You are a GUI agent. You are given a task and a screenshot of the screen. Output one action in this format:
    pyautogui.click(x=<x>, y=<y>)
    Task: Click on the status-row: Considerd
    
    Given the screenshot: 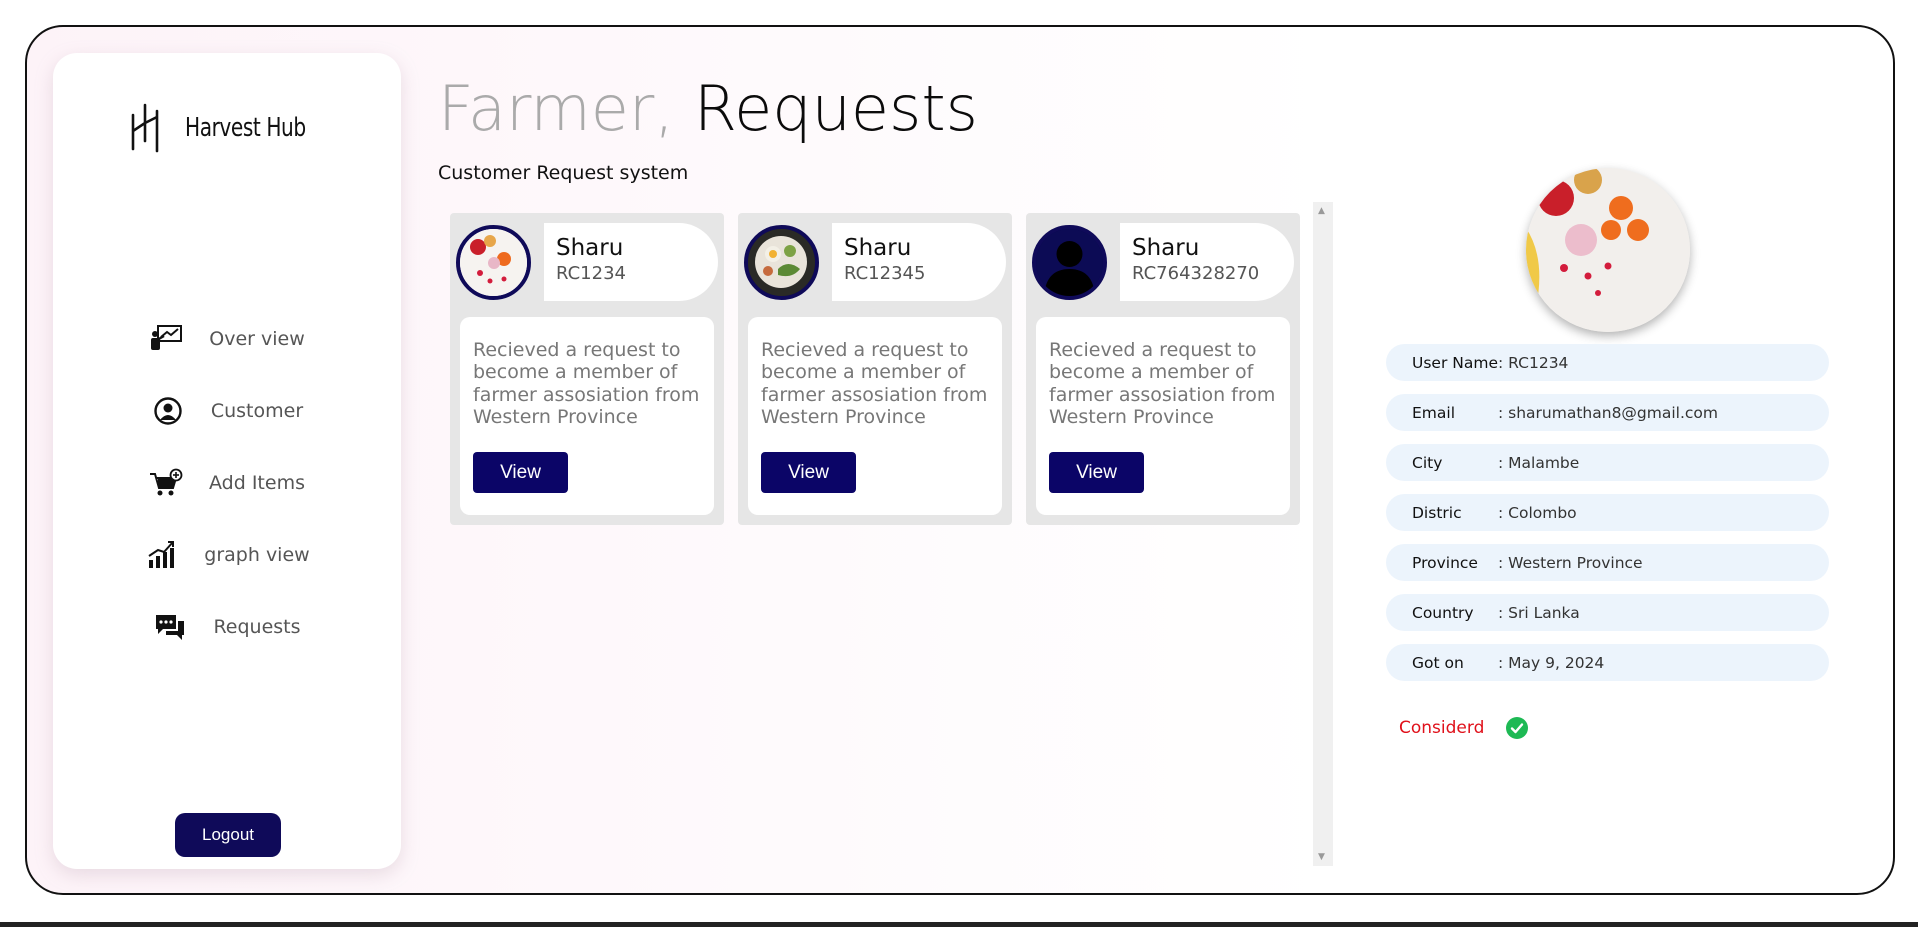 What is the action you would take?
    pyautogui.click(x=1464, y=728)
    